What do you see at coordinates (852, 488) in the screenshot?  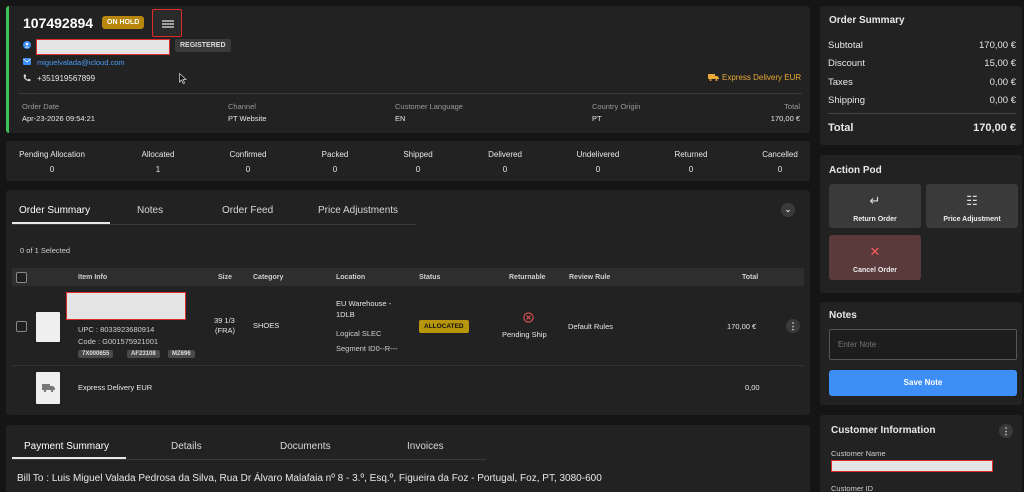 I see `customer-id-label: Customer ID` at bounding box center [852, 488].